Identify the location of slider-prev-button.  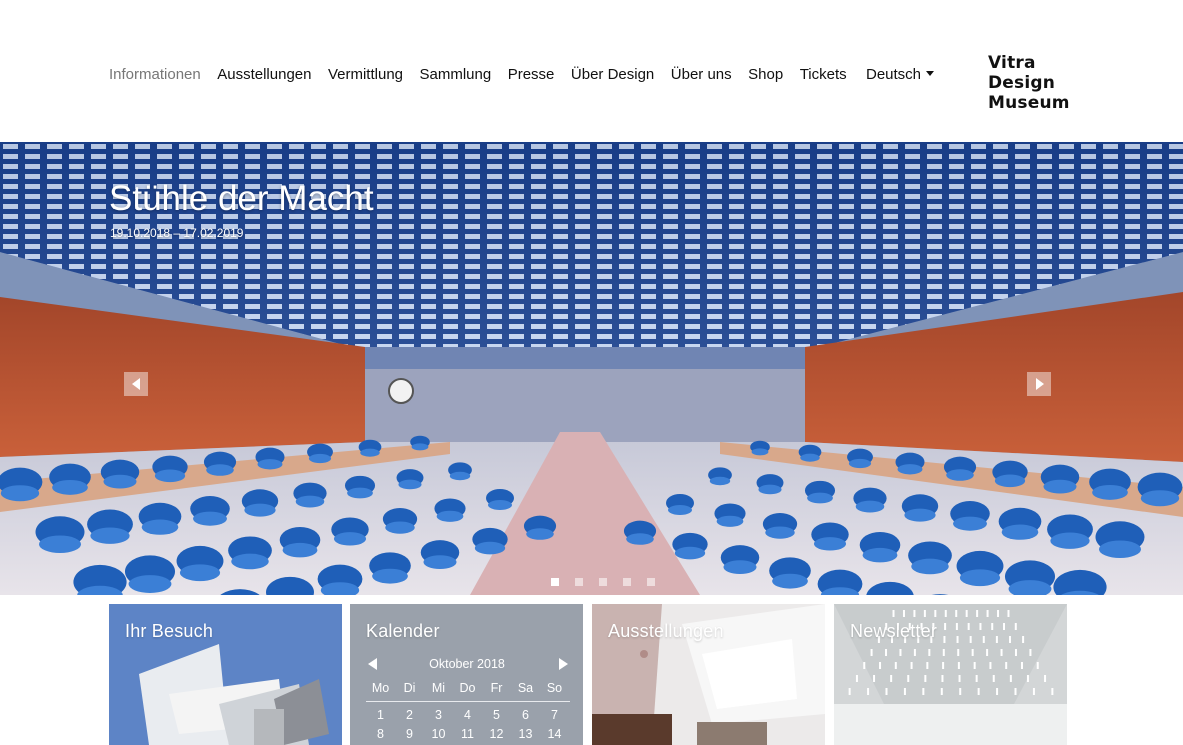
(136, 384).